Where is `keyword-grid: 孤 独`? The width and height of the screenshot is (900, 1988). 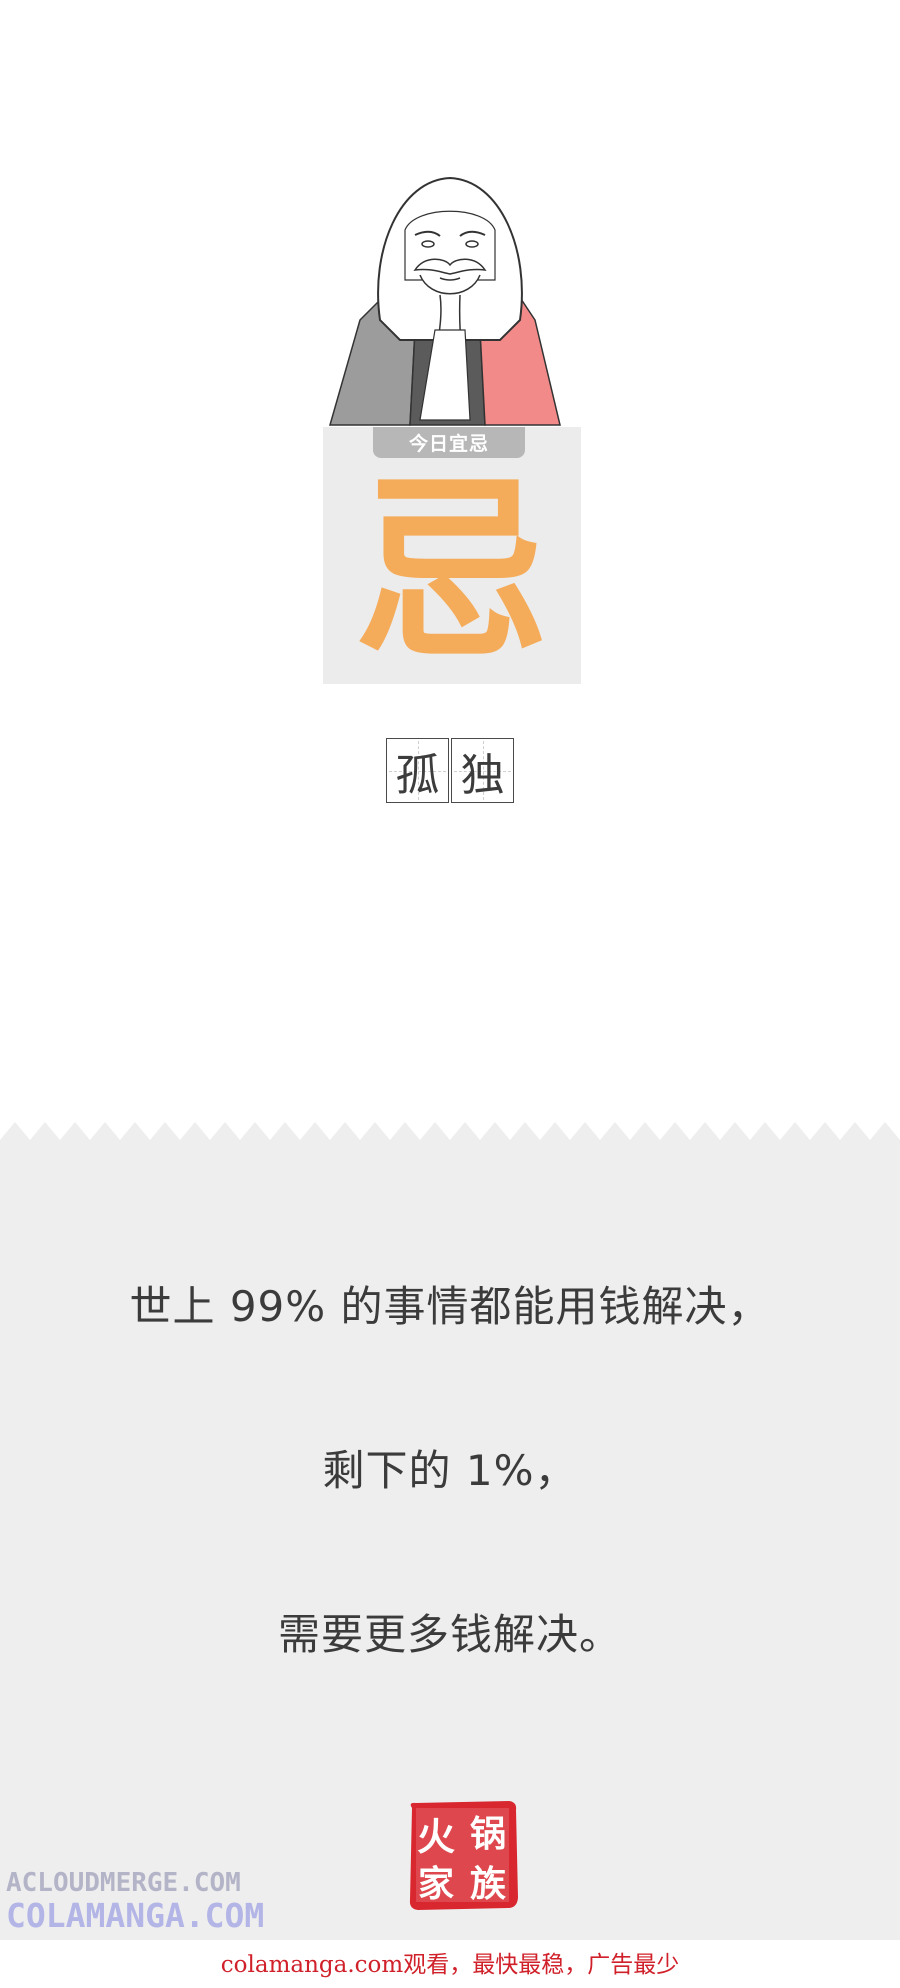
keyword-grid: 孤 独 is located at coordinates (451, 770).